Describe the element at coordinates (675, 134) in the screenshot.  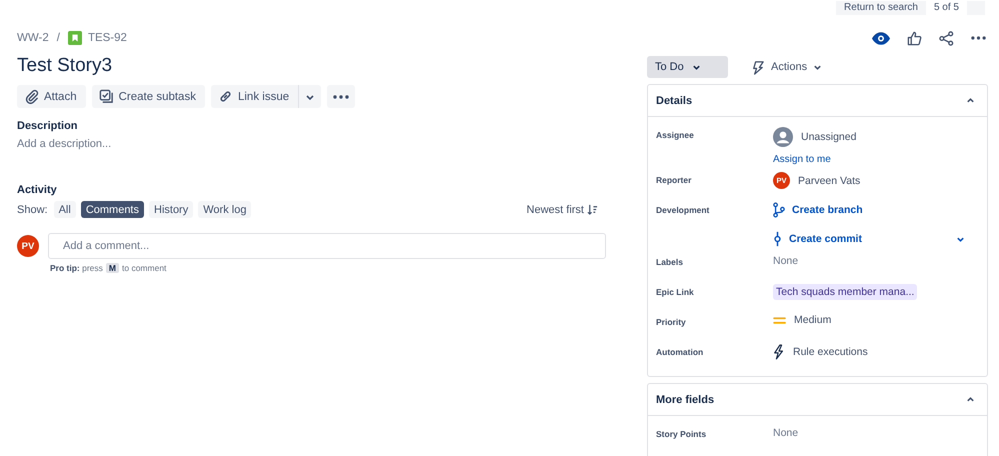
I see `field-label: Assignee` at that location.